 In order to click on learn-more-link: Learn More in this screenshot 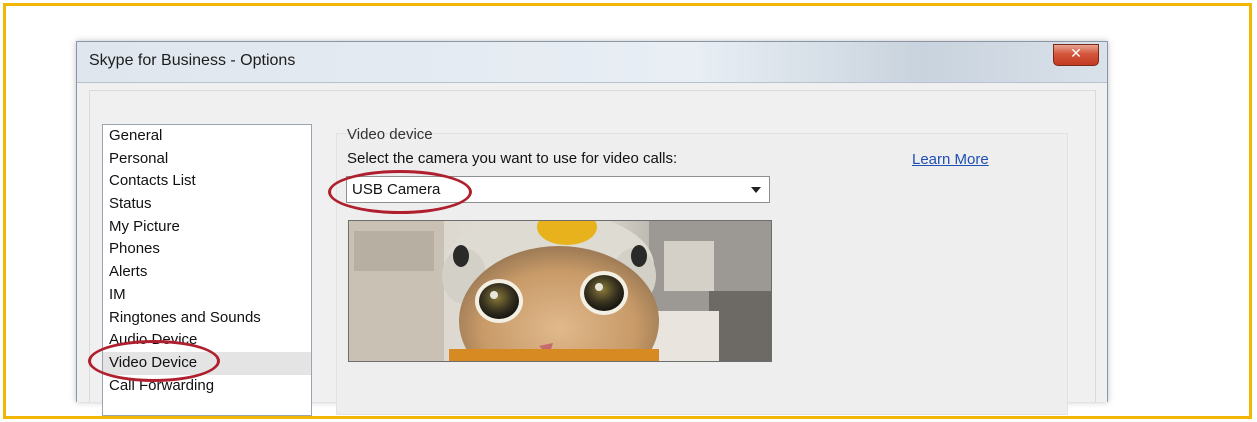, I will do `click(950, 159)`.